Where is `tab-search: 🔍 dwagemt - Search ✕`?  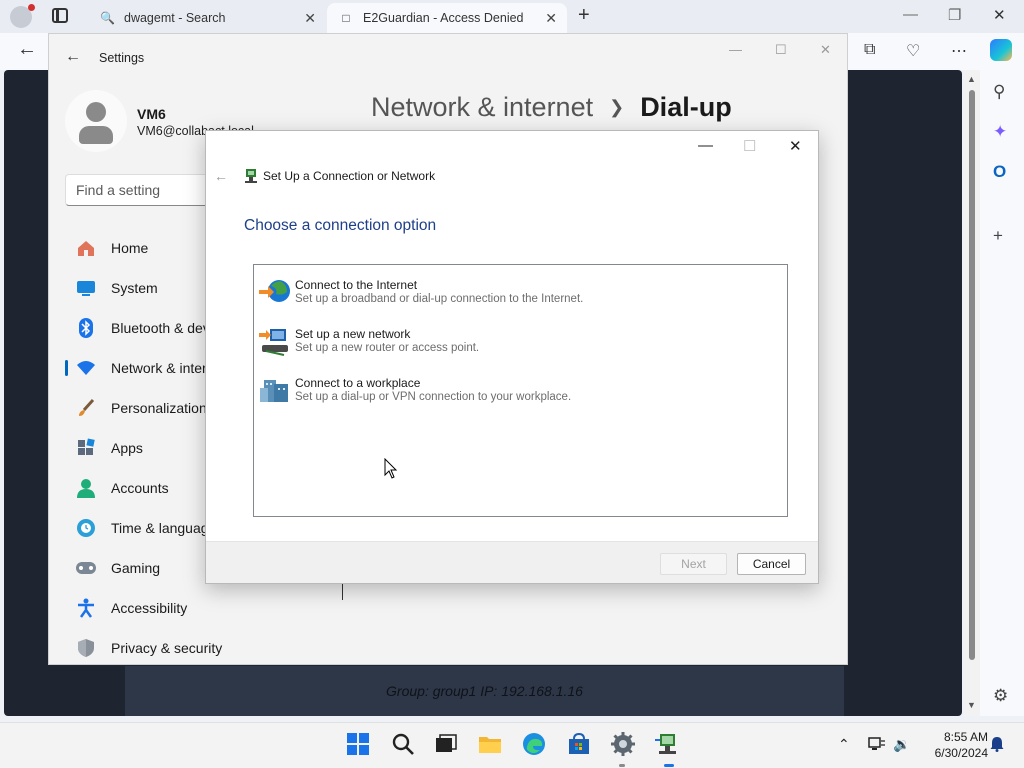
tab-search: 🔍 dwagemt - Search ✕ is located at coordinates (207, 18).